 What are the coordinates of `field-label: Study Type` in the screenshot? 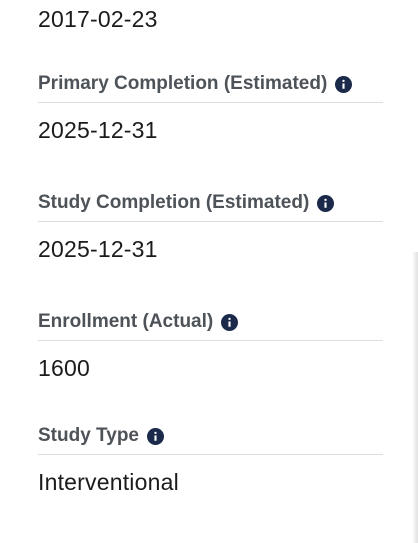 It's located at (88, 435).